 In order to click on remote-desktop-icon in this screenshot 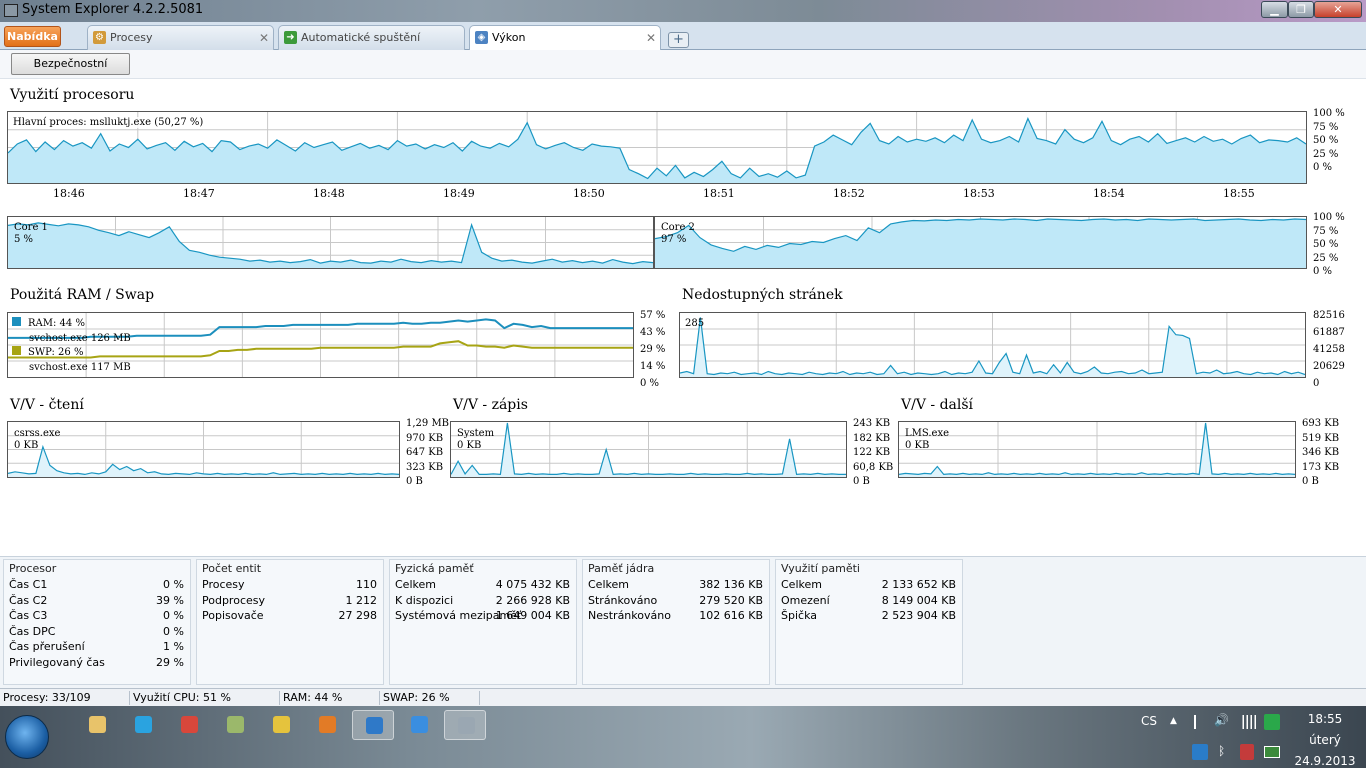, I will do `click(374, 725)`.